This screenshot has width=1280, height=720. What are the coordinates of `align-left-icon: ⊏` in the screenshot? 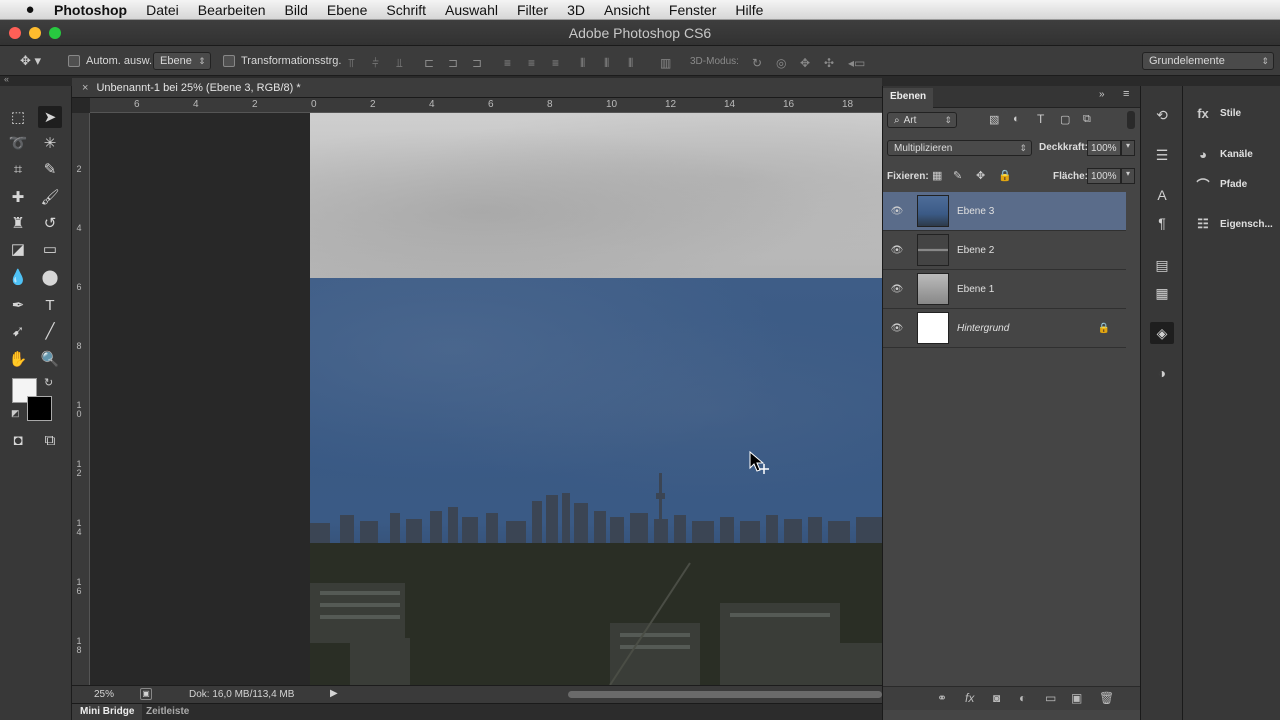 It's located at (429, 63).